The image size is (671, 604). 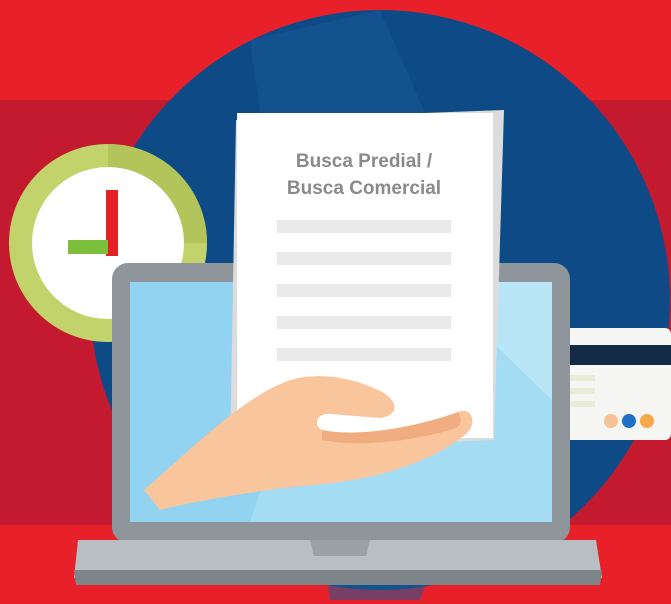 What do you see at coordinates (364, 188) in the screenshot?
I see `document-title-line-2: Busca Comercial` at bounding box center [364, 188].